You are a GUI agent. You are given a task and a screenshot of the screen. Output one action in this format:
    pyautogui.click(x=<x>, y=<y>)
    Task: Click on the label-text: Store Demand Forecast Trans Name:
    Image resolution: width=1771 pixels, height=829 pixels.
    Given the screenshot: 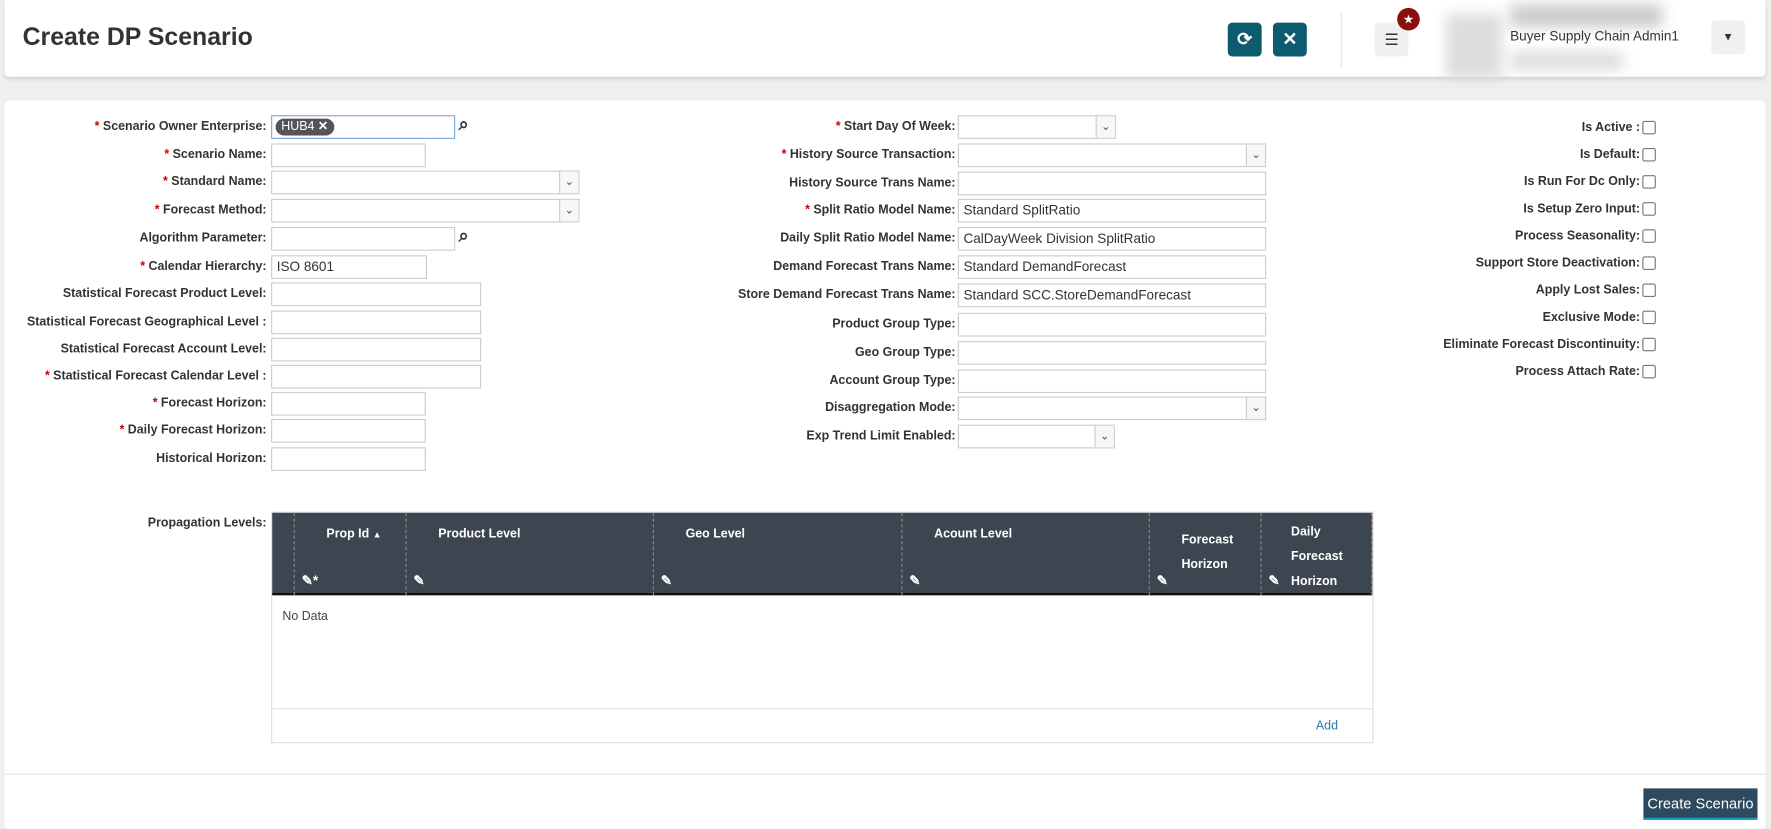 What is the action you would take?
    pyautogui.click(x=847, y=295)
    